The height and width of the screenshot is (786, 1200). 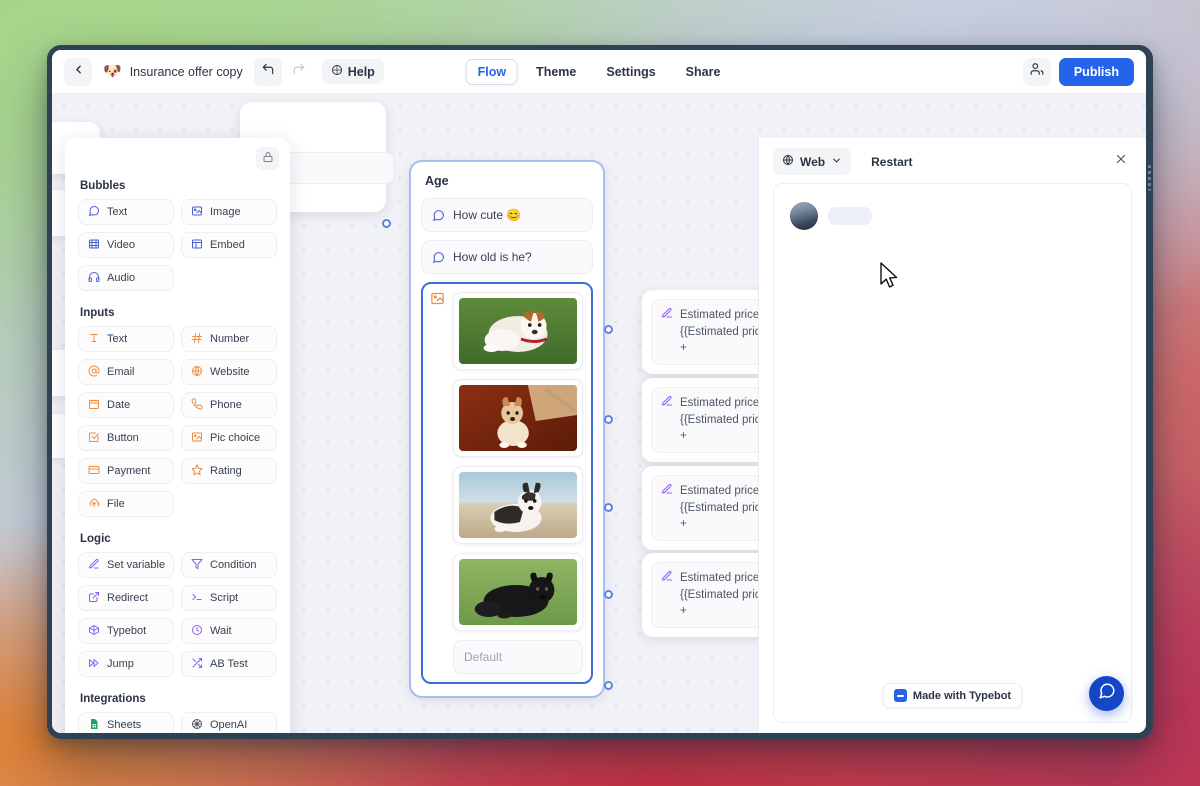 I want to click on tab-settings: Settings, so click(x=630, y=72).